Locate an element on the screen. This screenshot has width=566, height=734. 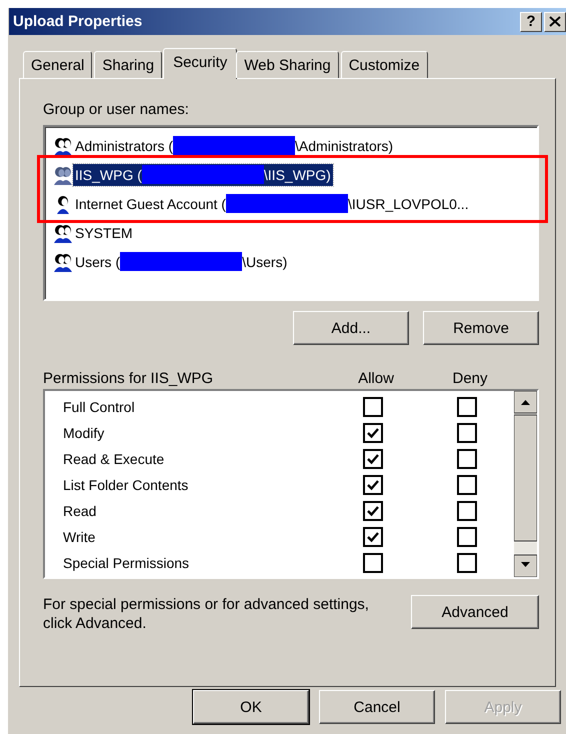
users-label: Group or user names: is located at coordinates (116, 110).